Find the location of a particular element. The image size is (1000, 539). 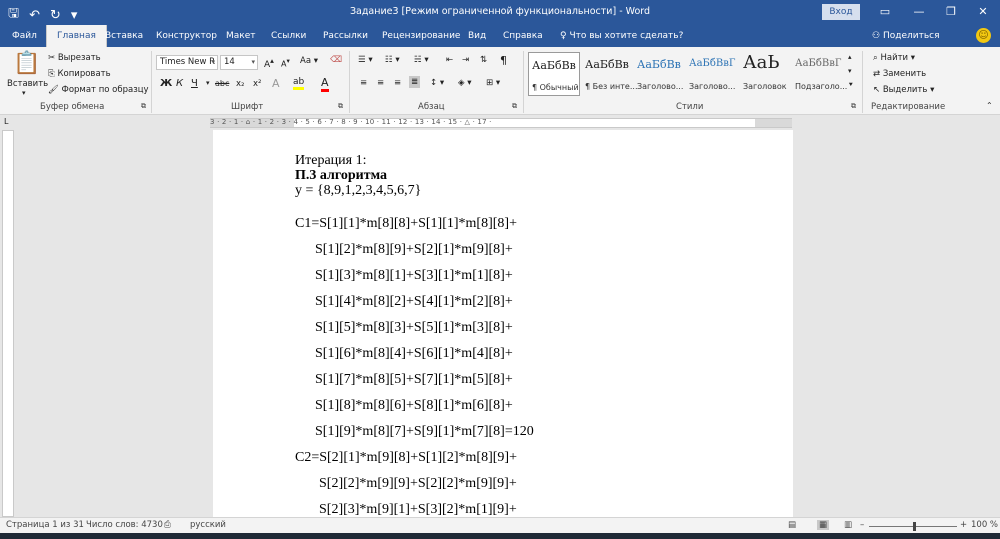

change-case-button: Aa ▾ is located at coordinates (309, 61).